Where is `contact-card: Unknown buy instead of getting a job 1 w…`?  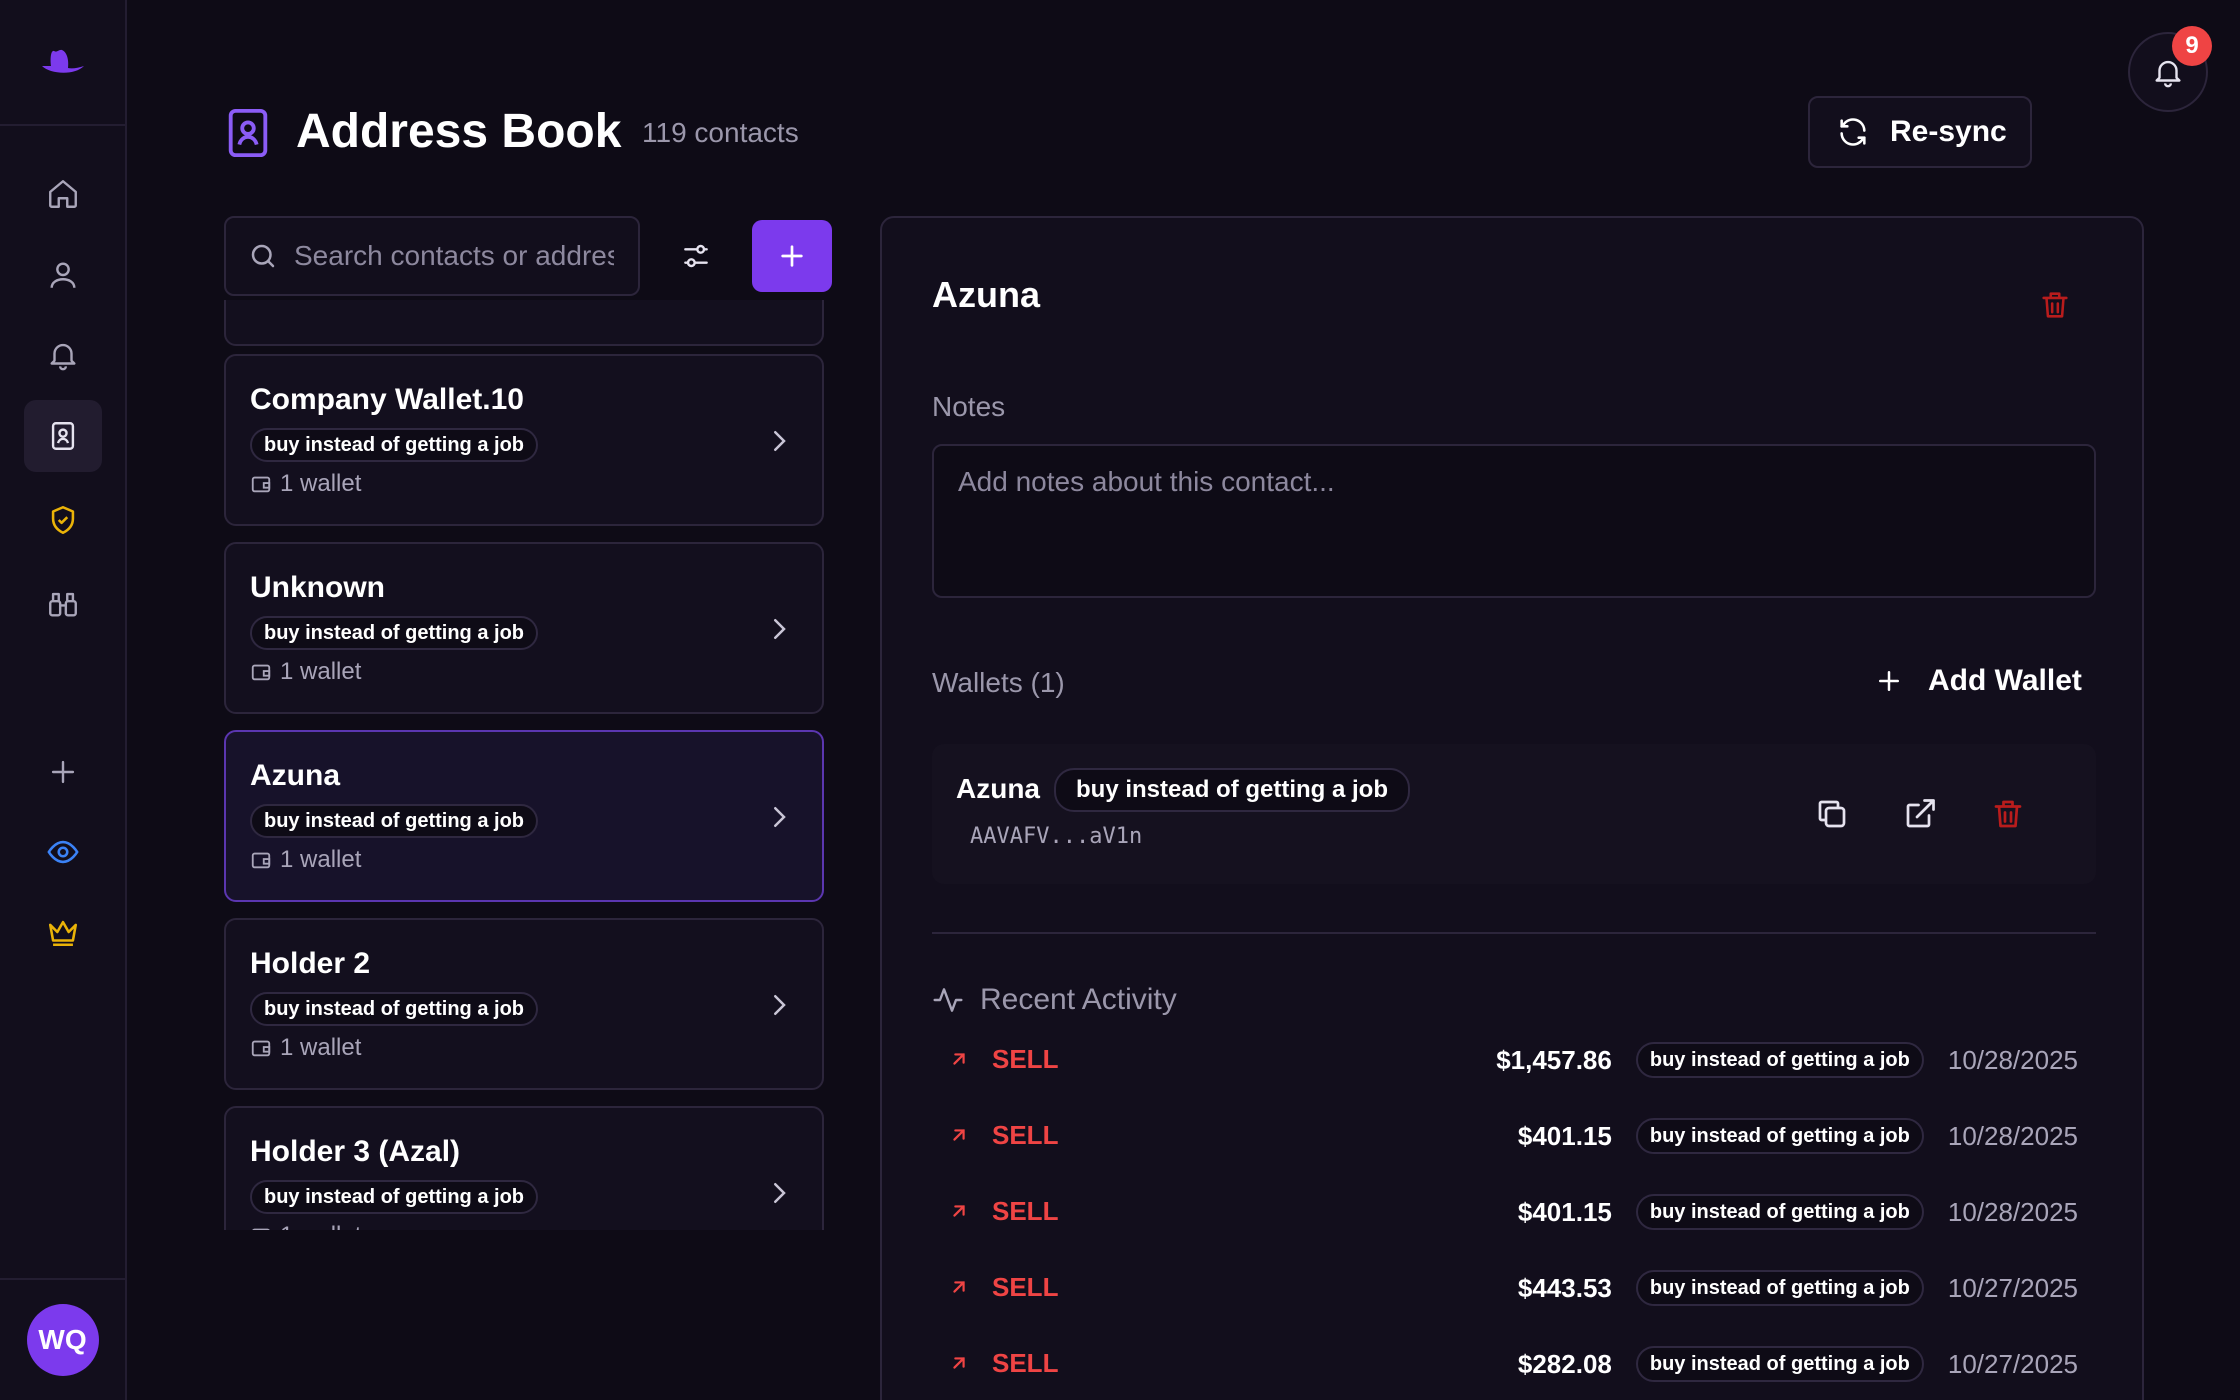 contact-card: Unknown buy instead of getting a job 1 w… is located at coordinates (524, 628).